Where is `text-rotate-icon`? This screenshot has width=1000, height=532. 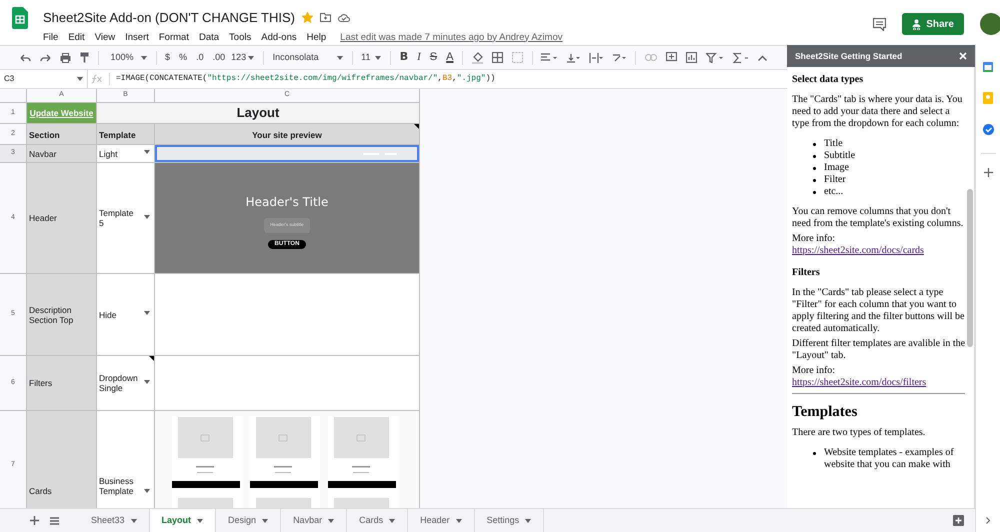 text-rotate-icon is located at coordinates (619, 57).